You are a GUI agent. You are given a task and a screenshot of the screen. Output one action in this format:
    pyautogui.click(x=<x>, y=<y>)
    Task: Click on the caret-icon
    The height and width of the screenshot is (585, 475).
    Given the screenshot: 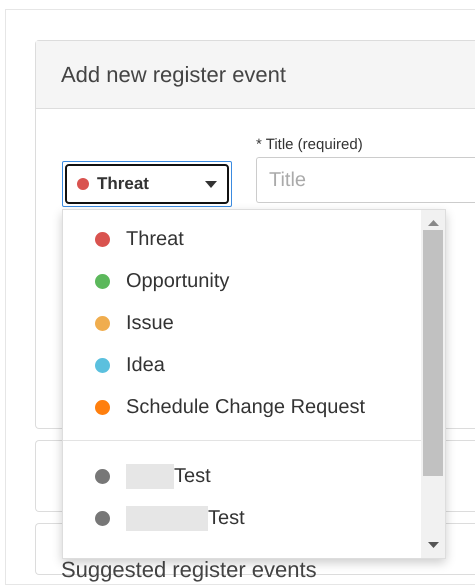 What is the action you would take?
    pyautogui.click(x=211, y=184)
    